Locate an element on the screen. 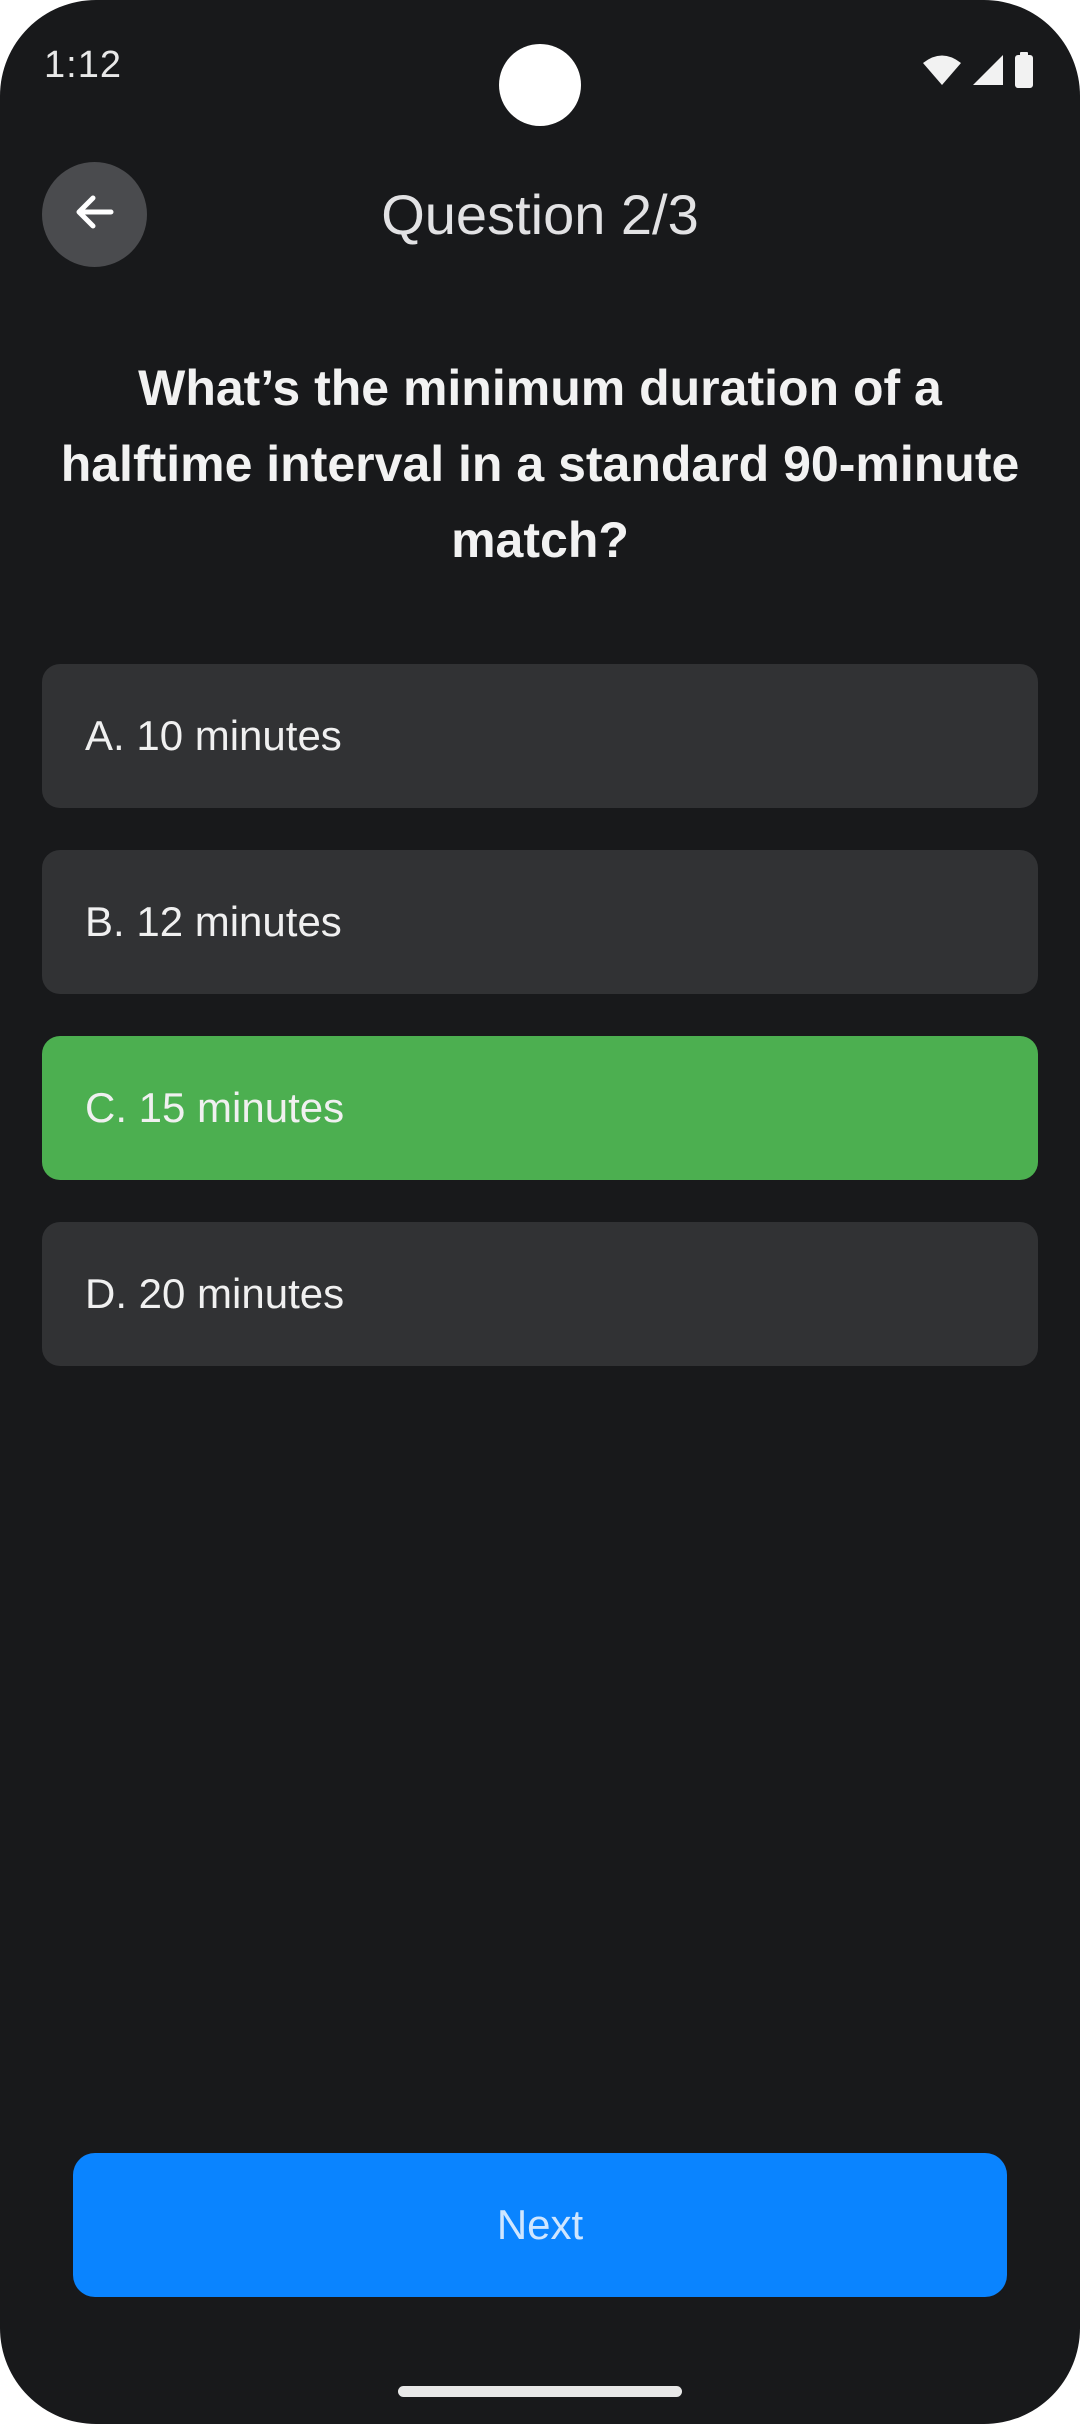 The height and width of the screenshot is (2424, 1080). battery-icon is located at coordinates (1024, 70).